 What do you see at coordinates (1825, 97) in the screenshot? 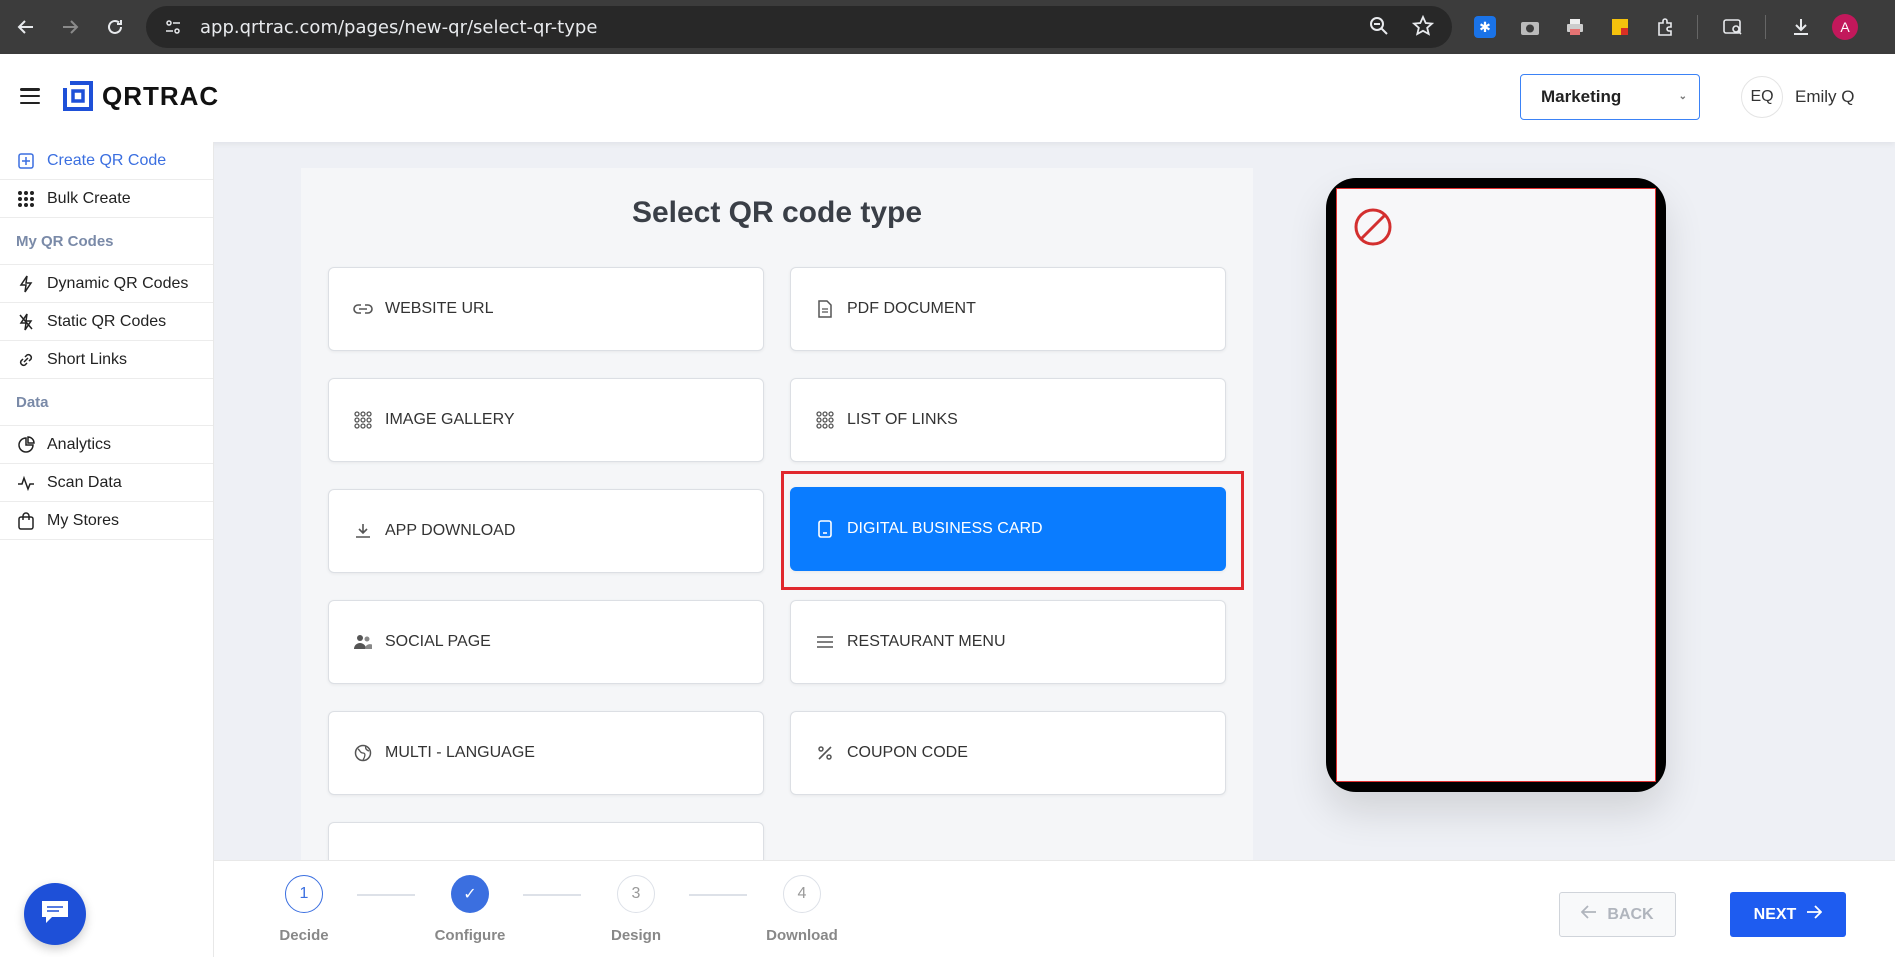
I see `user-name: Emily Q` at bounding box center [1825, 97].